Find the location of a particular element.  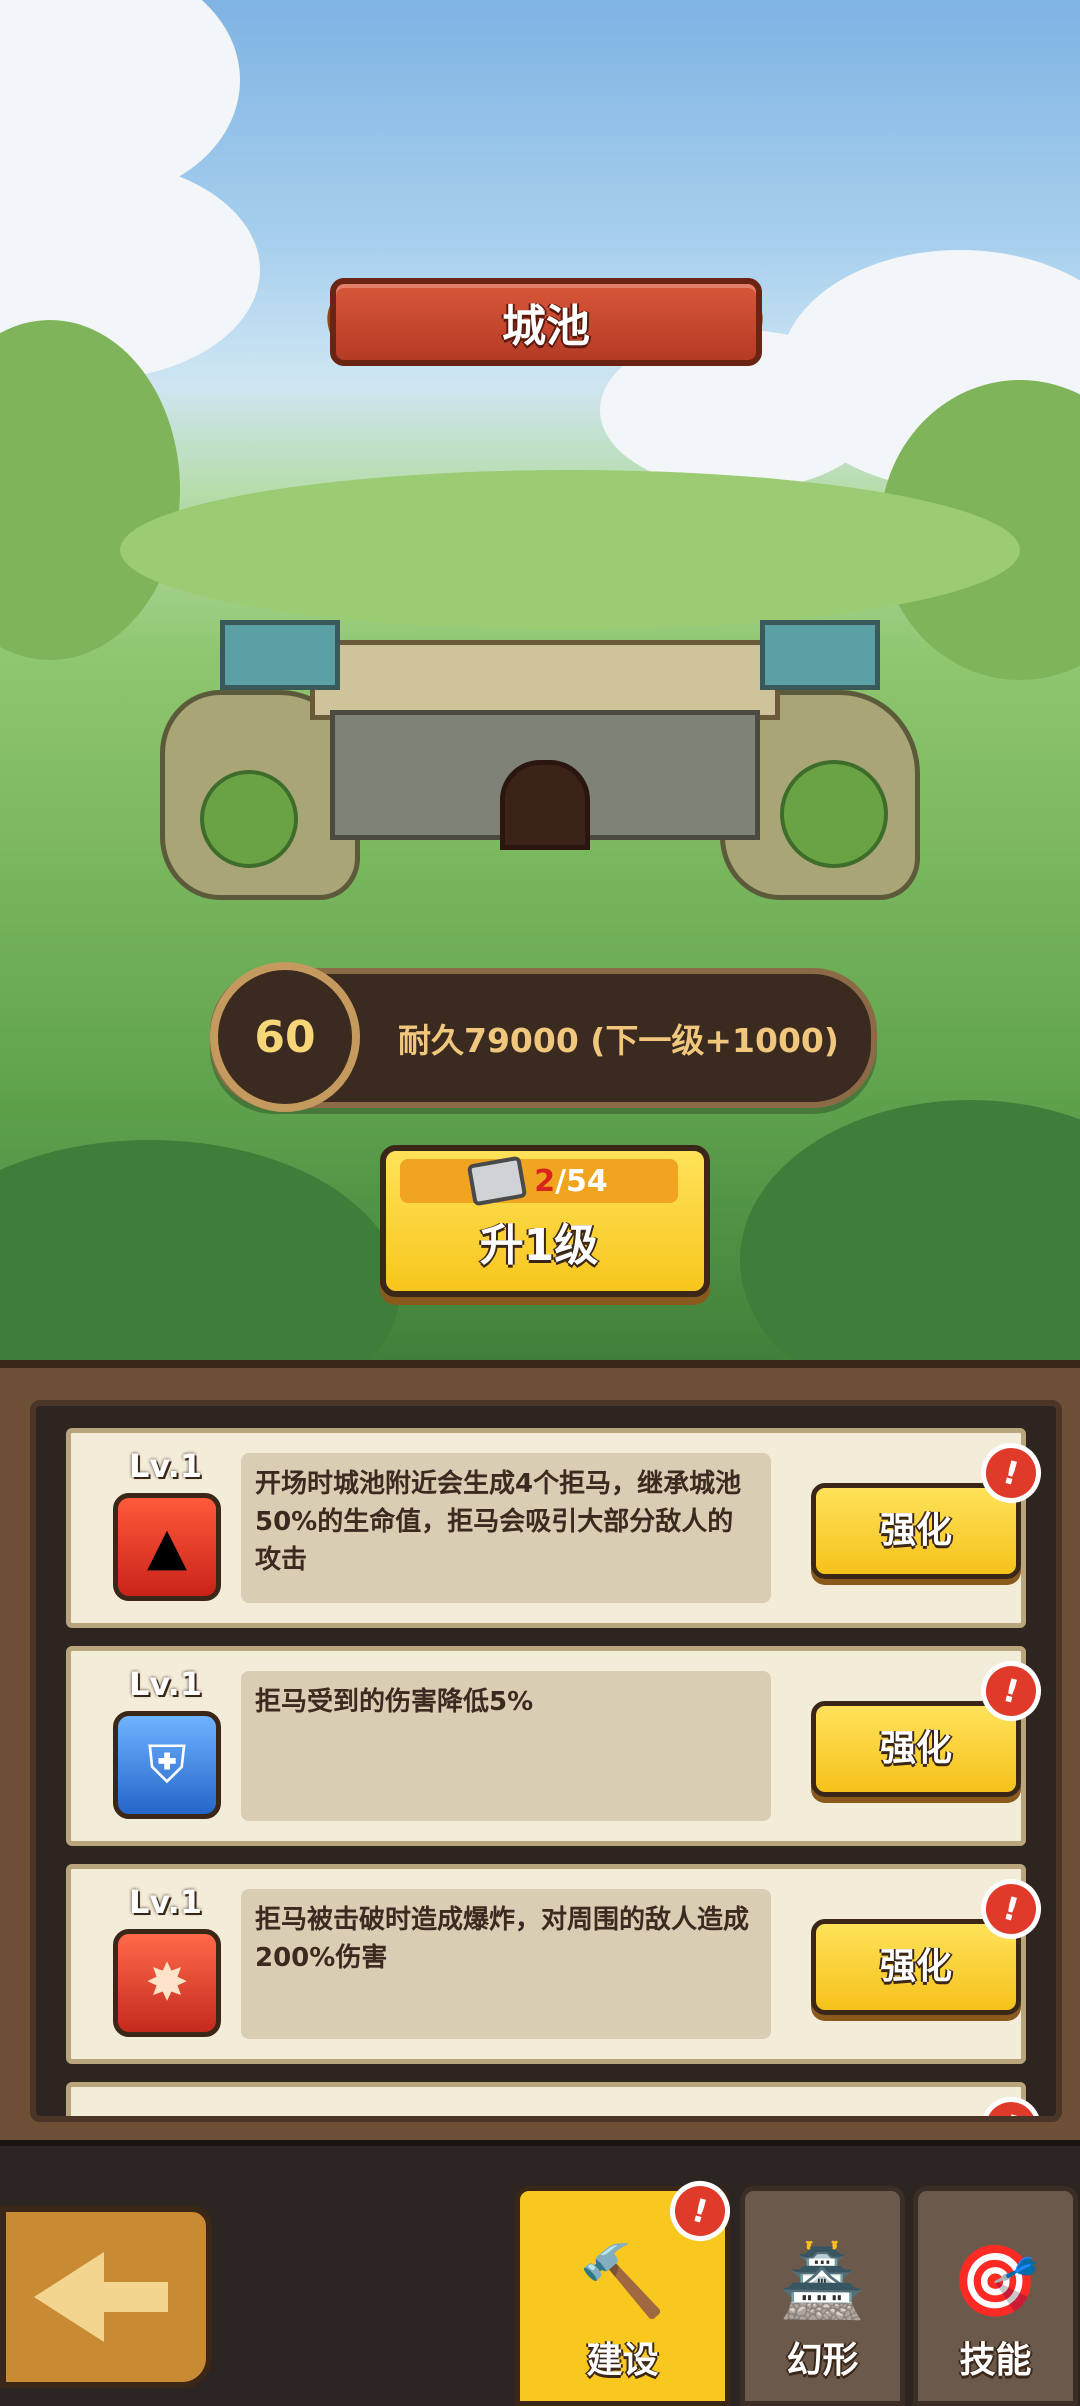

tab-morph-label: 幻形 is located at coordinates (822, 2360).